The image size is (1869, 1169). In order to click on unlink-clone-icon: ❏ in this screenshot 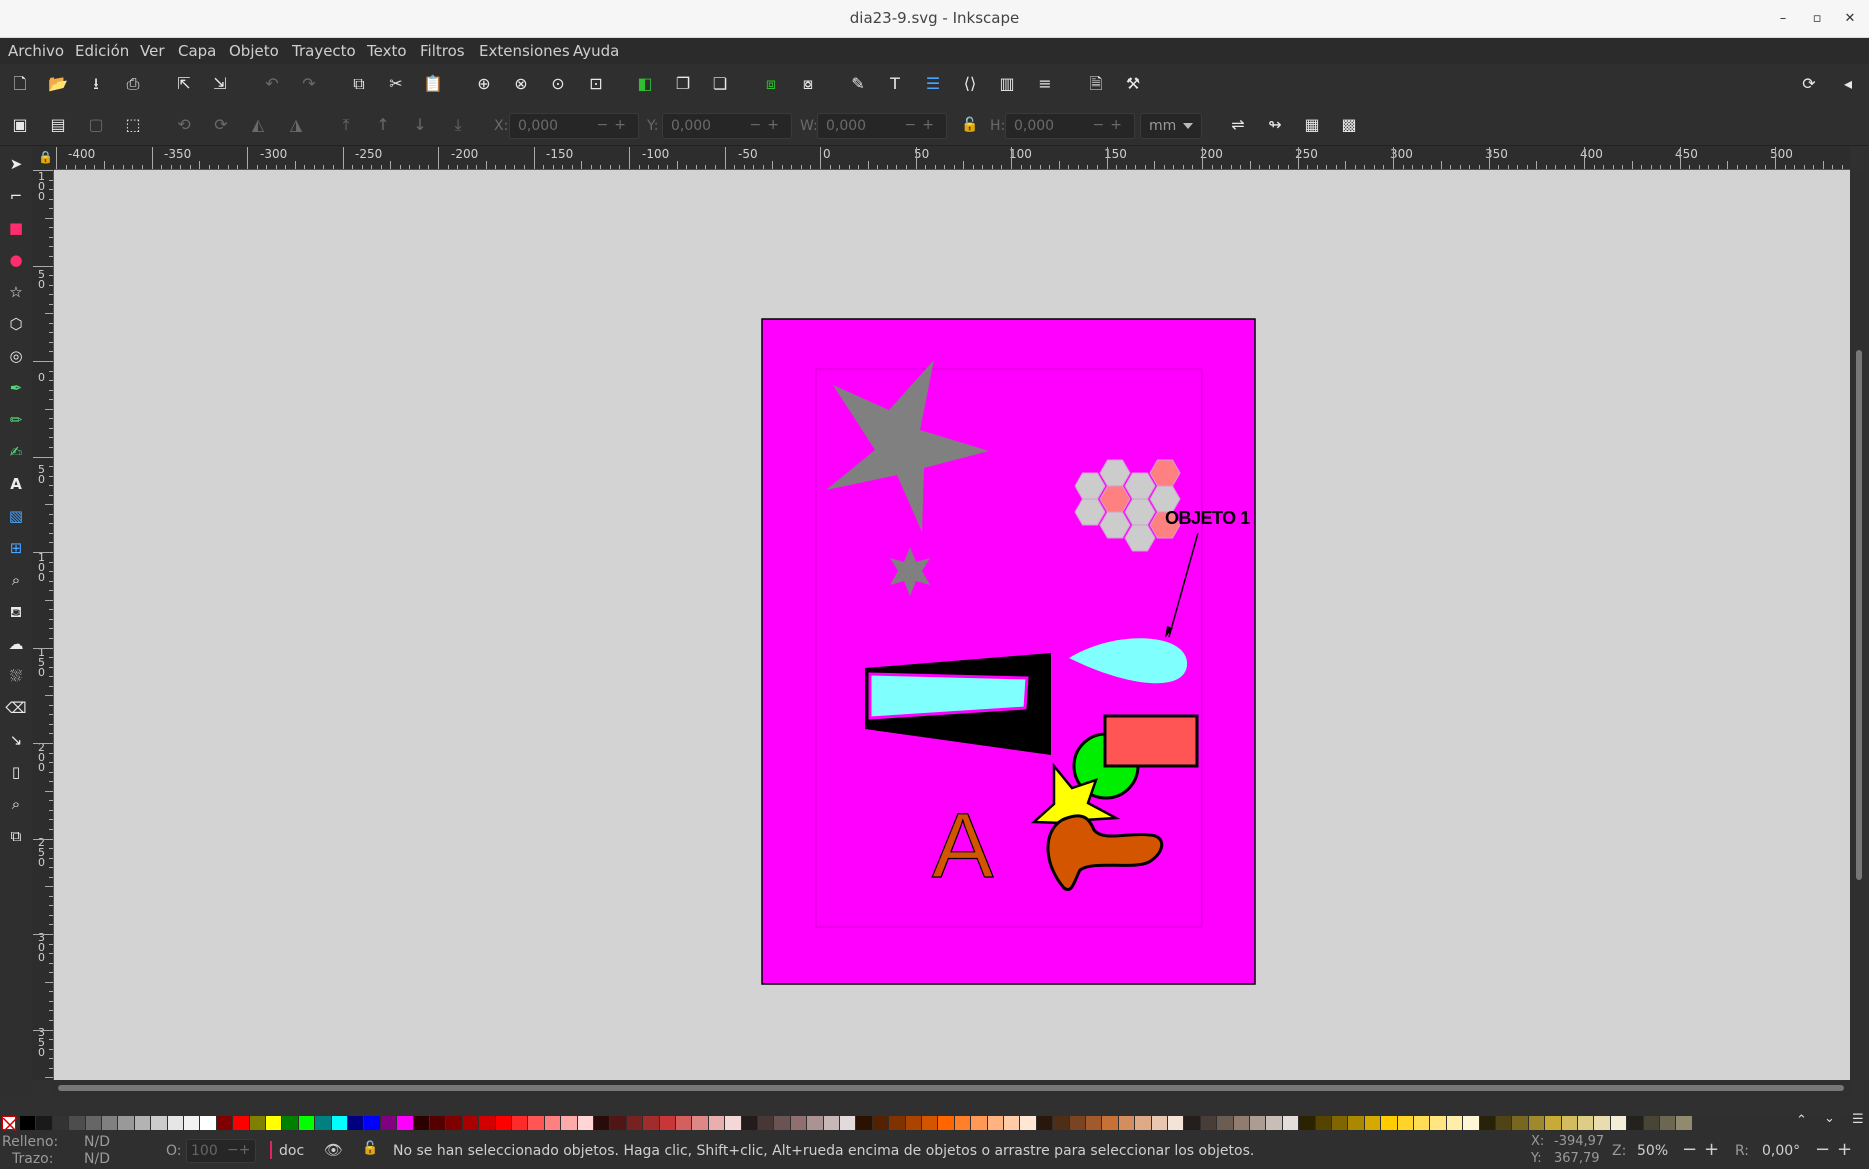, I will do `click(720, 84)`.